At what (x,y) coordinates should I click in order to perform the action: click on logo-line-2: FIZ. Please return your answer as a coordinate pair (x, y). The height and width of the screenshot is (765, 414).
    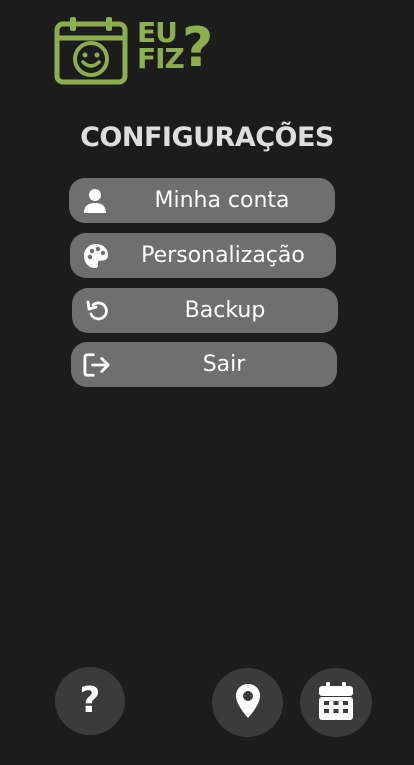
    Looking at the image, I should click on (161, 58).